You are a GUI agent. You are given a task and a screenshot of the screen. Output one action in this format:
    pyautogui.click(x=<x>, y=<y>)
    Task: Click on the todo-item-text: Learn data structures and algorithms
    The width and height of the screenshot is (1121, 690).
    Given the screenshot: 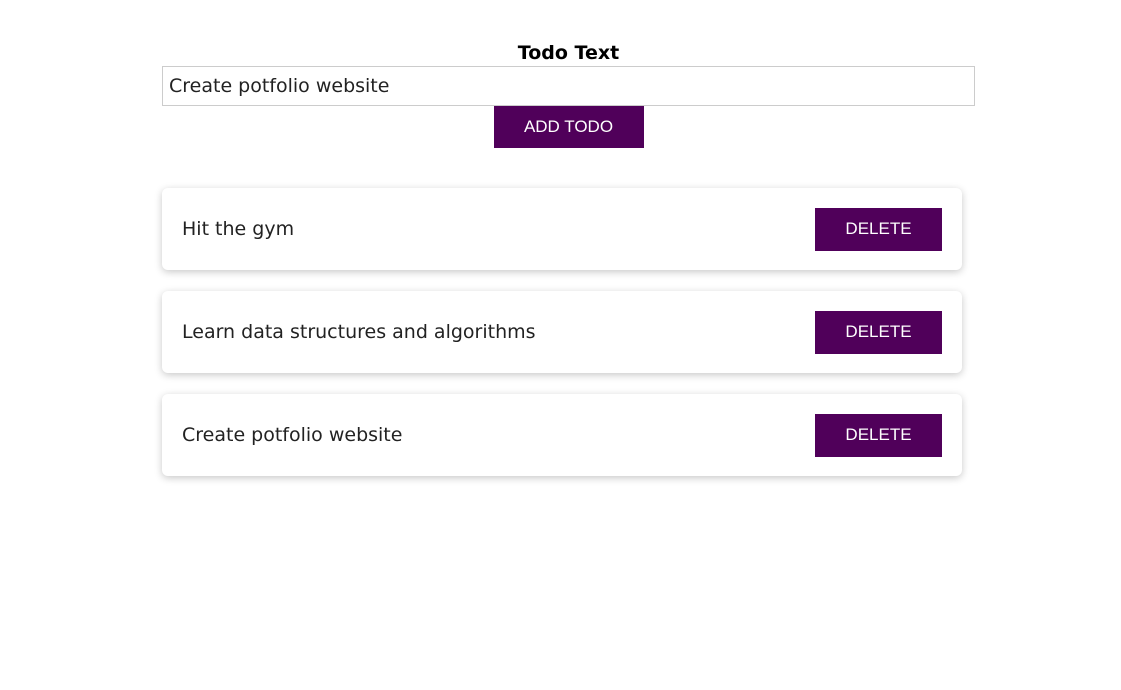 What is the action you would take?
    pyautogui.click(x=359, y=332)
    